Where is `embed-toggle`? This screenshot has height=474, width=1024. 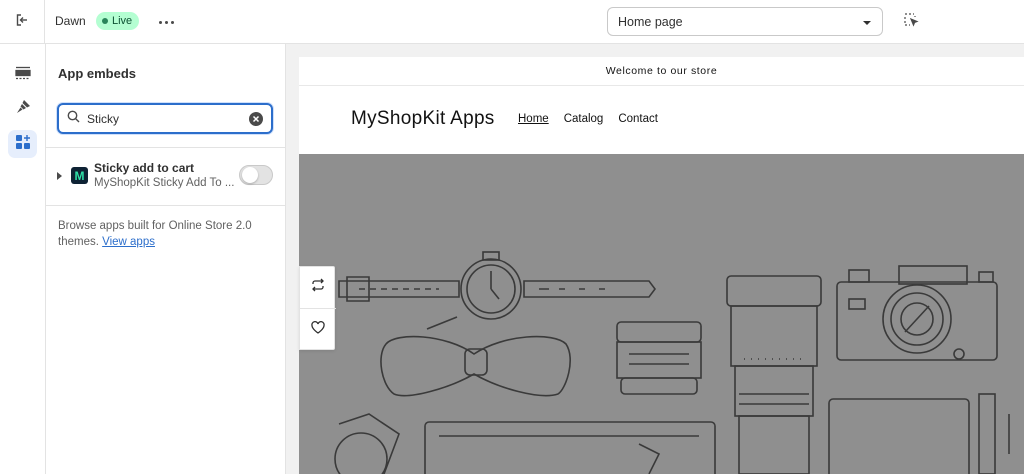 embed-toggle is located at coordinates (256, 175).